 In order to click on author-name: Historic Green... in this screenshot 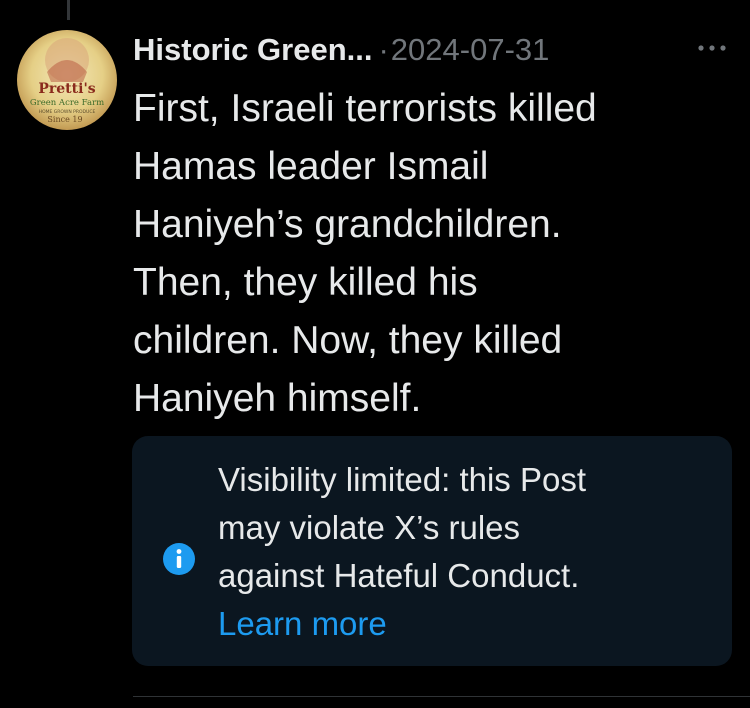, I will do `click(252, 50)`.